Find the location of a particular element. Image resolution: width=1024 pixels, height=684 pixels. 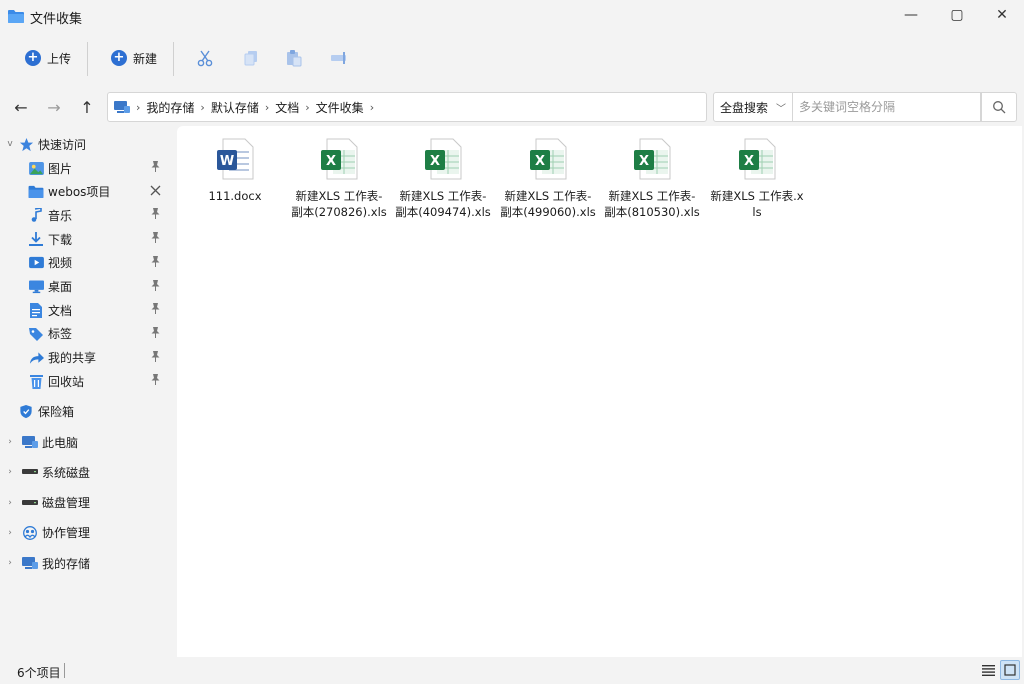

sidebar-root-4: › 我的存储 is located at coordinates (85, 563).